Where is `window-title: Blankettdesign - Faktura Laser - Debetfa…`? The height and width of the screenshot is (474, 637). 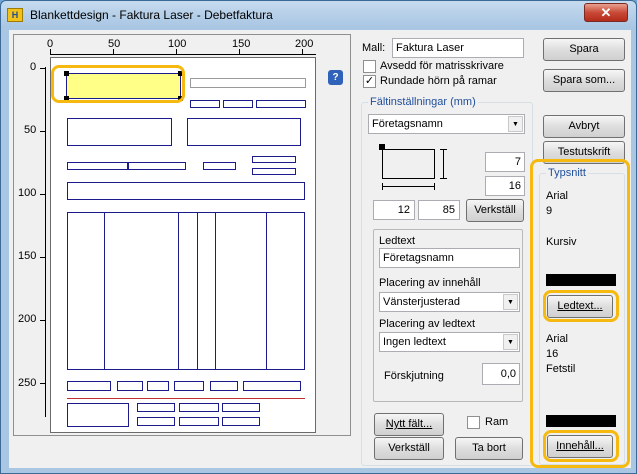 window-title: Blankettdesign - Faktura Laser - Debetfa… is located at coordinates (151, 15).